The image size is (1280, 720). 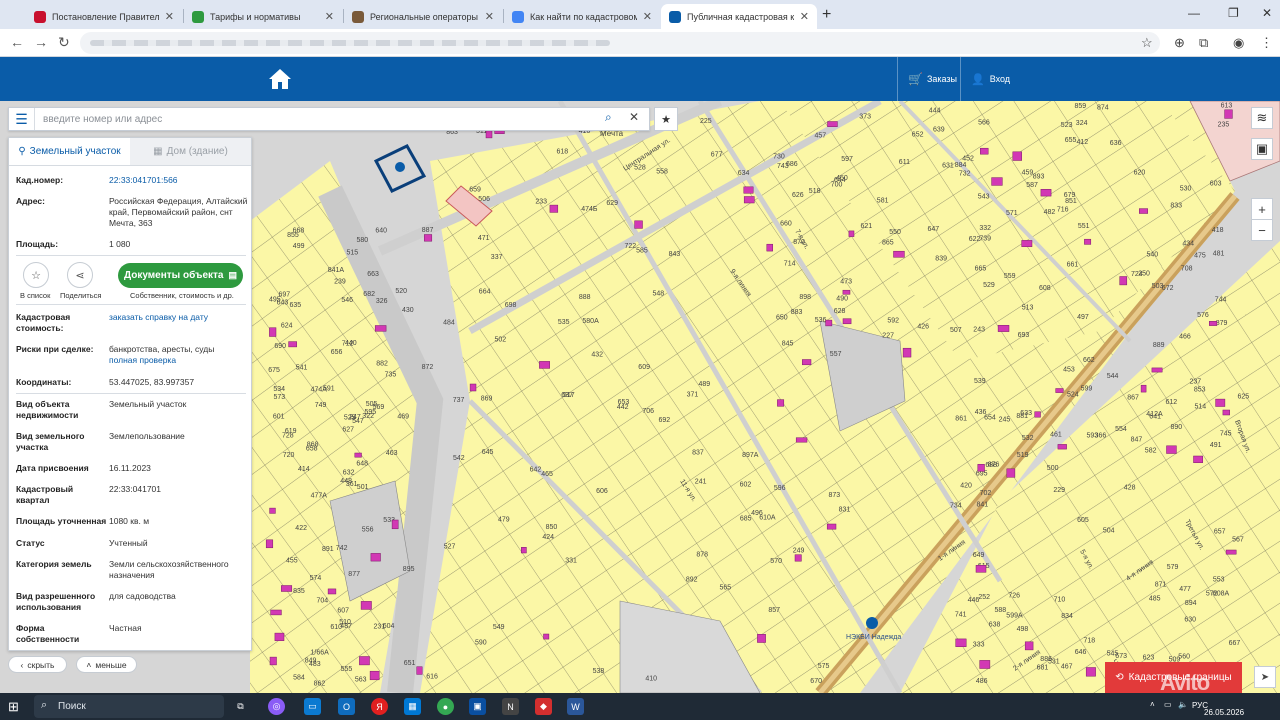 What do you see at coordinates (348, 430) in the screenshot?
I see `plot-number: 627` at bounding box center [348, 430].